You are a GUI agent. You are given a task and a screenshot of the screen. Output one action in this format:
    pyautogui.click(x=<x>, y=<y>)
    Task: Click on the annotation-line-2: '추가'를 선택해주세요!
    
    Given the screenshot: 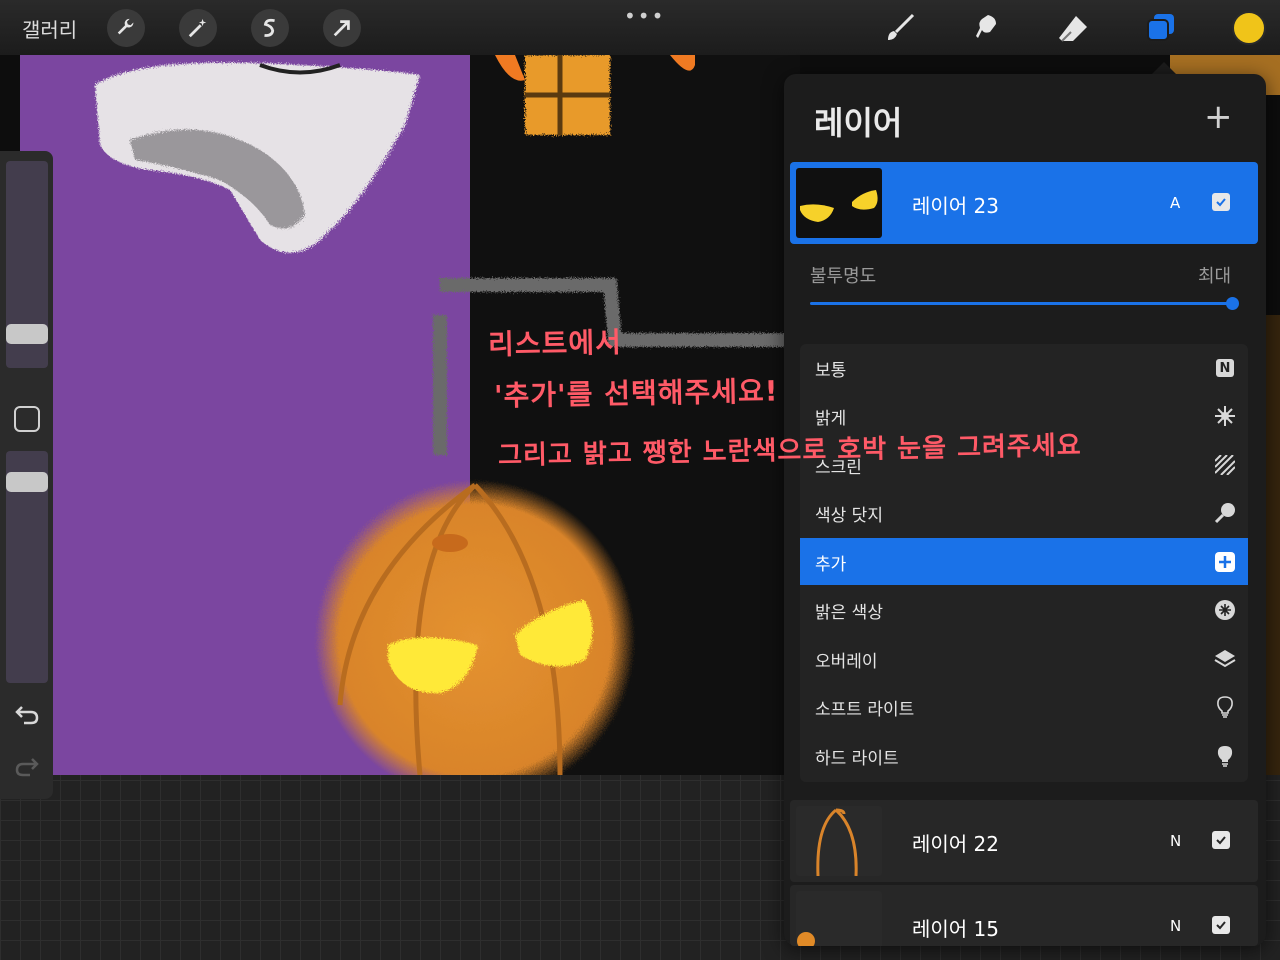 What is the action you would take?
    pyautogui.click(x=636, y=393)
    